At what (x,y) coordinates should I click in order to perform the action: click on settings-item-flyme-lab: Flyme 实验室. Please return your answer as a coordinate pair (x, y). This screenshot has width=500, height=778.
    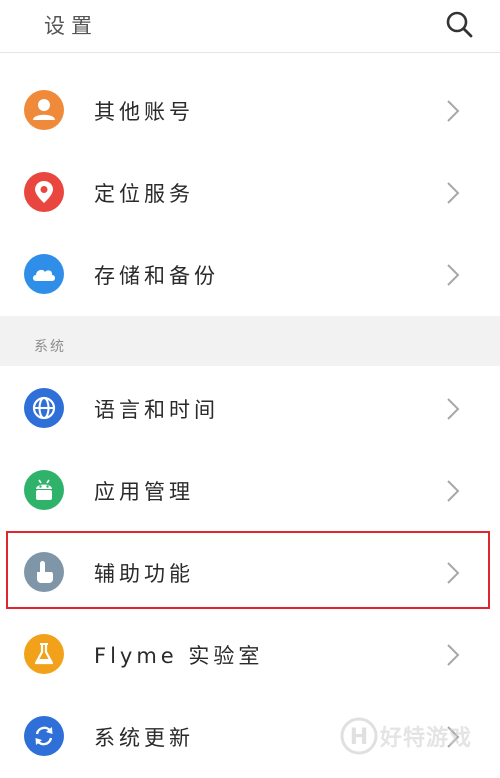
    Looking at the image, I should click on (250, 655).